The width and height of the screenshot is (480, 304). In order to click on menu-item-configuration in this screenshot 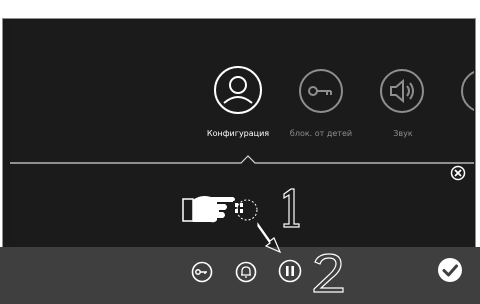, I will do `click(238, 90)`.